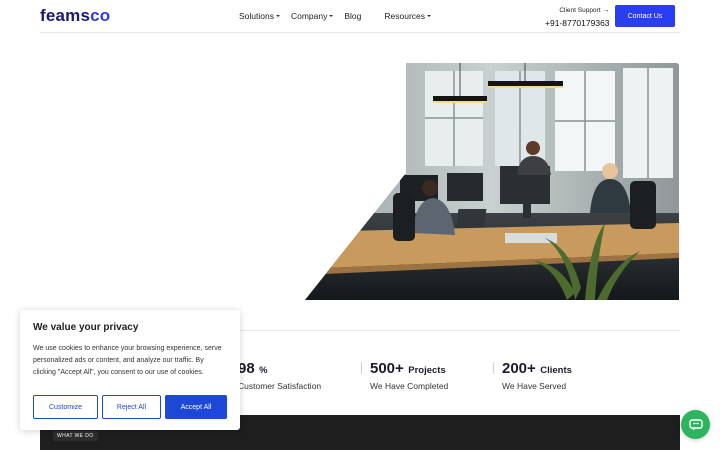 The image size is (720, 450). Describe the element at coordinates (387, 368) in the screenshot. I see `stat-number: 500+` at that location.